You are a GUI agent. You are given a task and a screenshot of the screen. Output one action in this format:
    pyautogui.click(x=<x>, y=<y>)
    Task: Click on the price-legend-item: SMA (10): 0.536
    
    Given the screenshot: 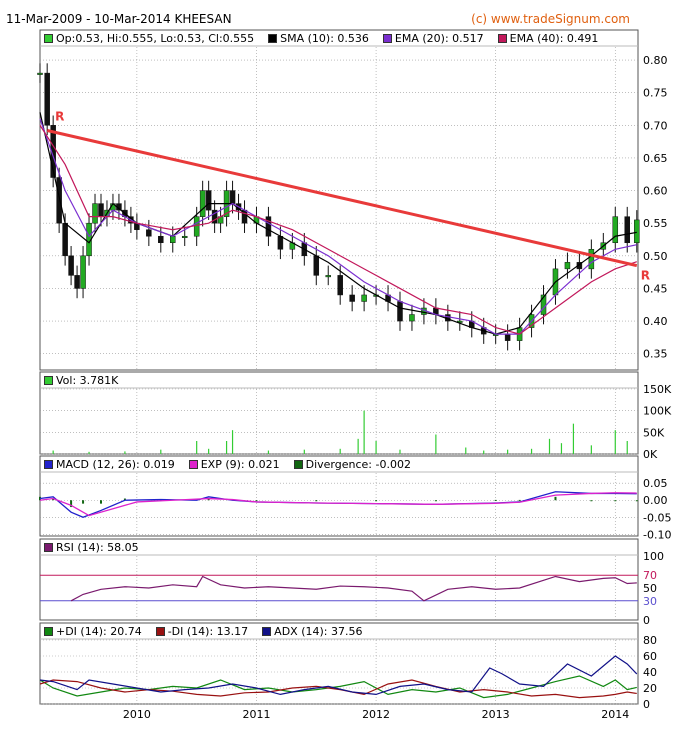 What is the action you would take?
    pyautogui.click(x=318, y=38)
    